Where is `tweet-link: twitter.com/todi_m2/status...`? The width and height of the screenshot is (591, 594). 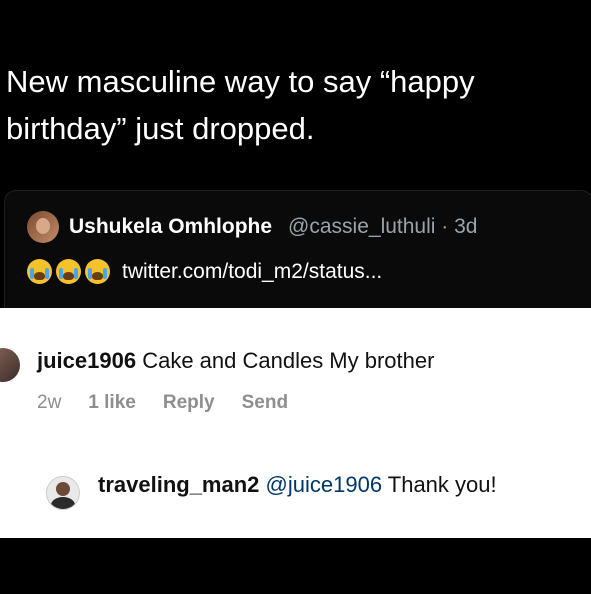
tweet-link: twitter.com/todi_m2/status... is located at coordinates (252, 272).